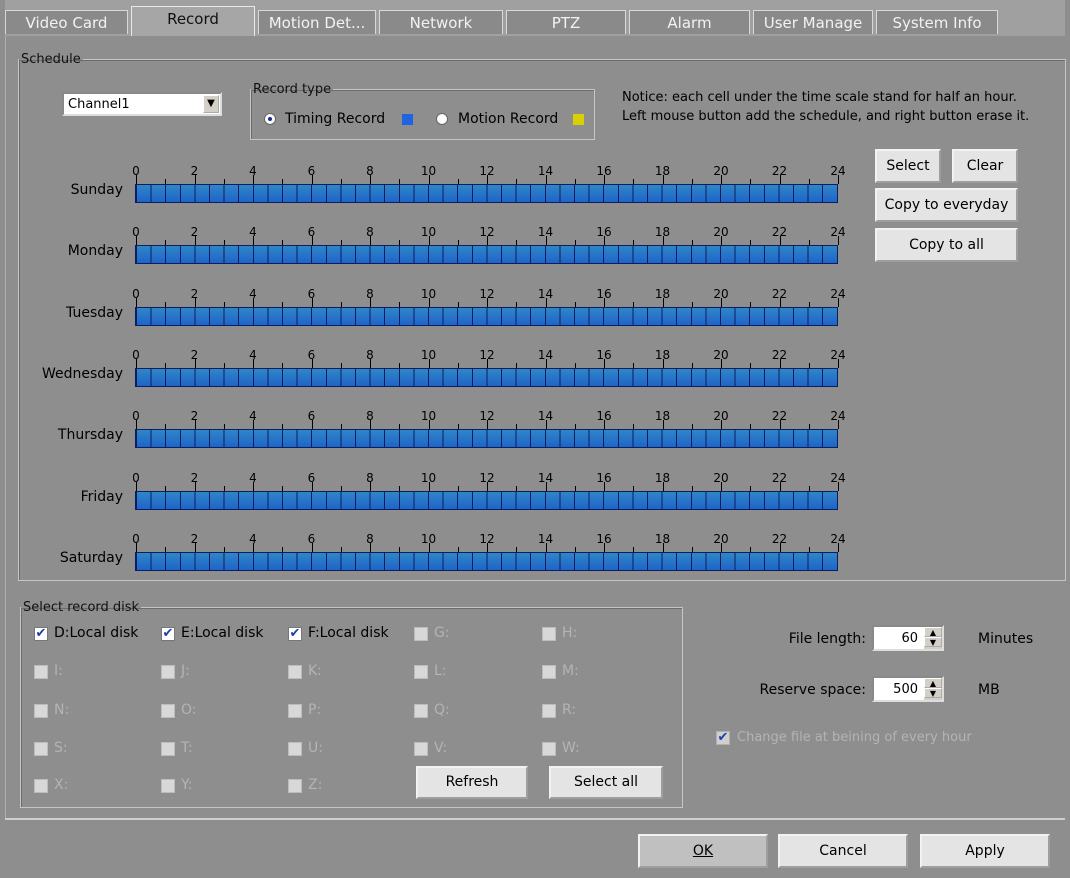 The image size is (1070, 878). What do you see at coordinates (578, 119) in the screenshot?
I see `motion-color-swatch` at bounding box center [578, 119].